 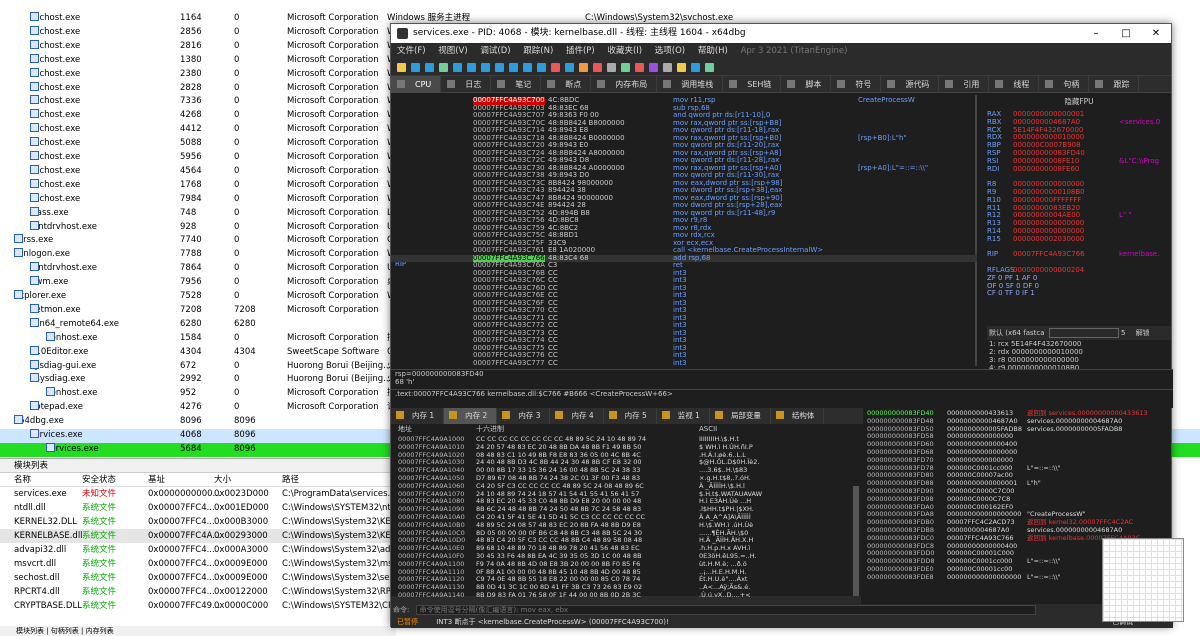 I want to click on help-icon, so click(x=695, y=67).